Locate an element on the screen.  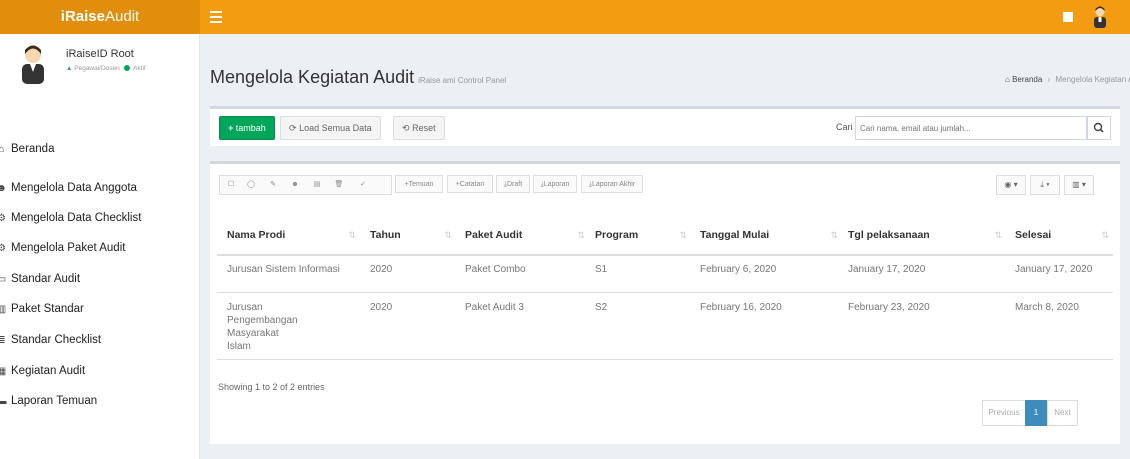
add-button: + tambah is located at coordinates (247, 128).